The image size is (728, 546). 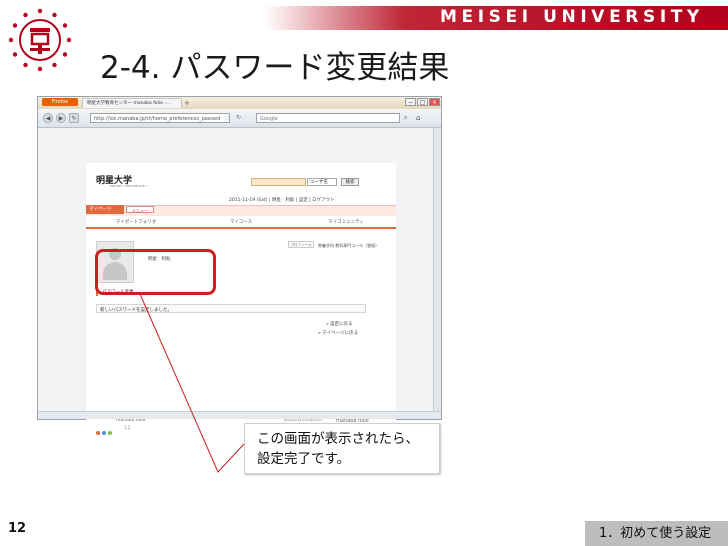 What do you see at coordinates (656, 533) in the screenshot?
I see `section-label: 1．初めて使う設定` at bounding box center [656, 533].